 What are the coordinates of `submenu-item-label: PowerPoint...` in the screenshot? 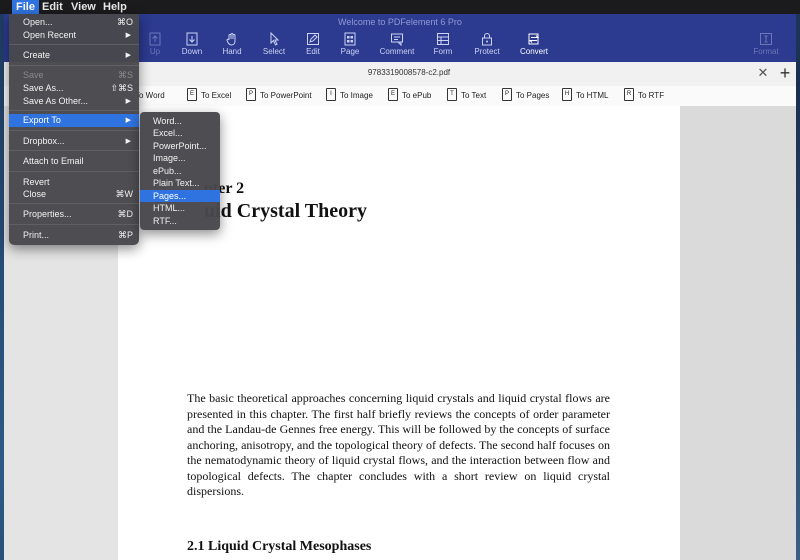 It's located at (180, 146).